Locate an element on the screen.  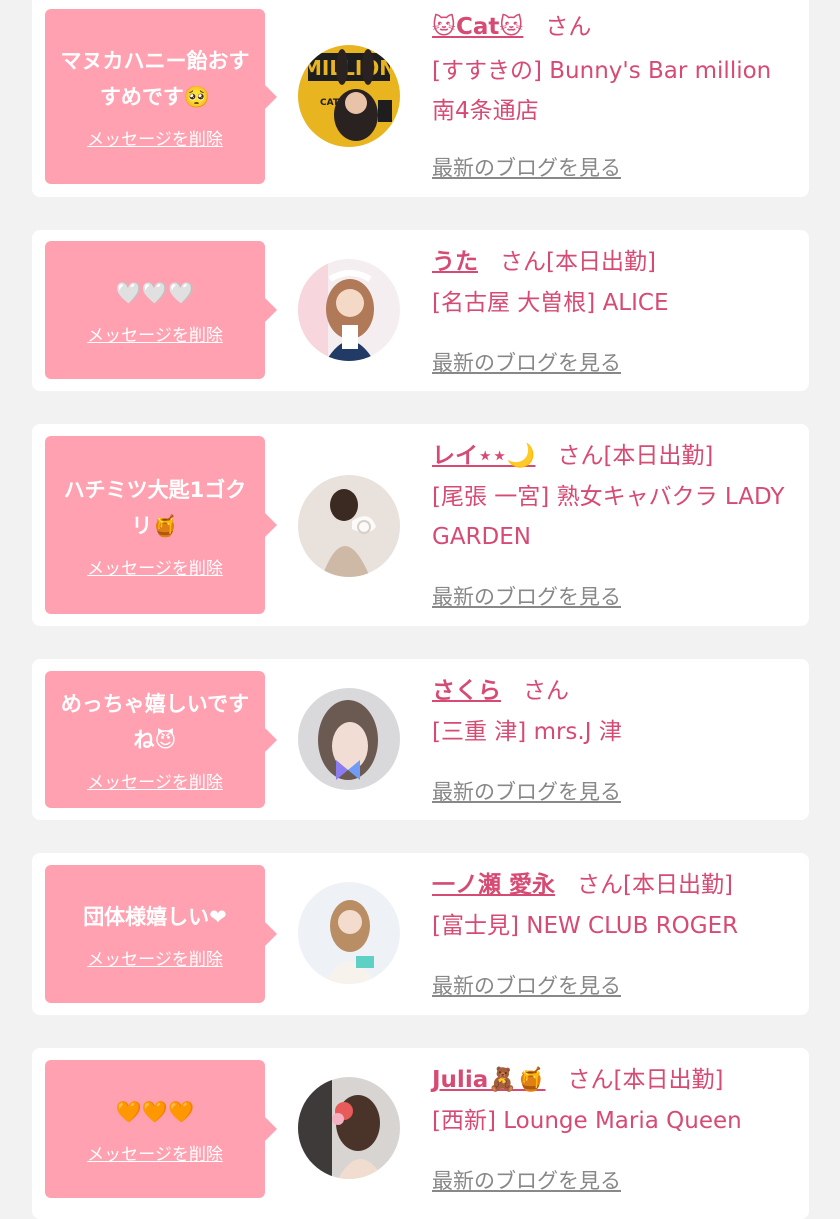
cast-name-link: さくら is located at coordinates (466, 691).